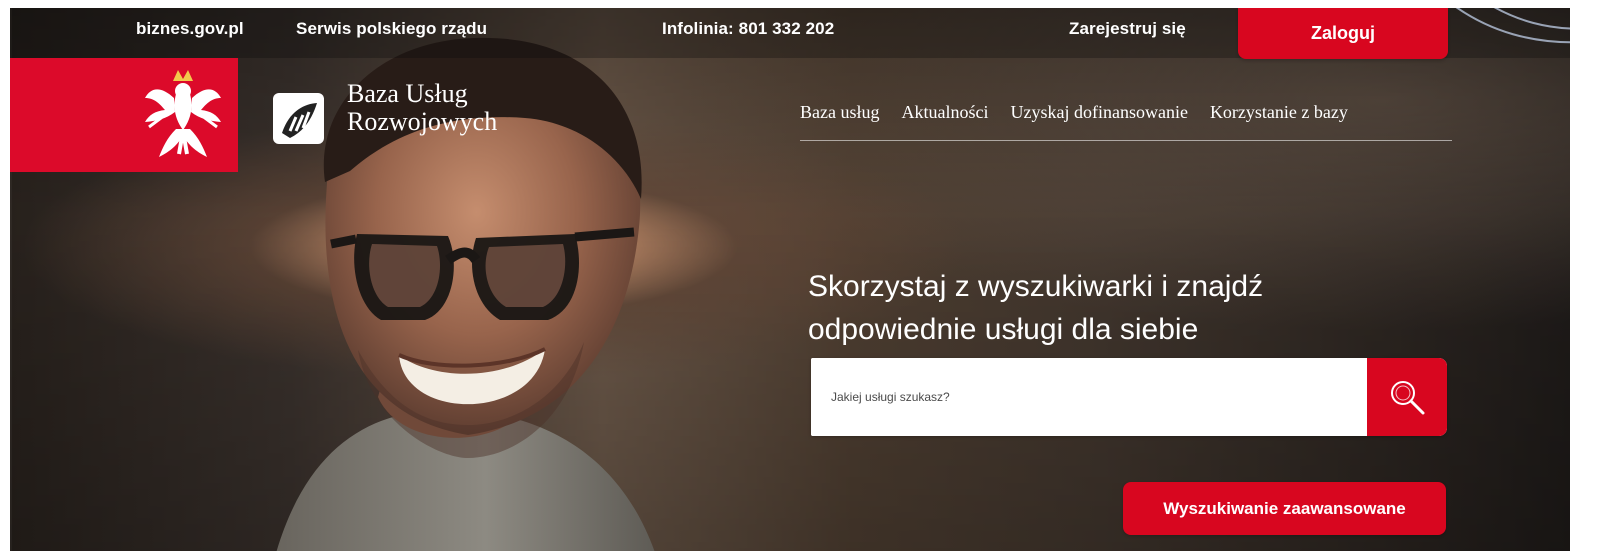  What do you see at coordinates (1279, 120) in the screenshot?
I see `nav-korzystanie-z-bazy: Korzystanie z bazy` at bounding box center [1279, 120].